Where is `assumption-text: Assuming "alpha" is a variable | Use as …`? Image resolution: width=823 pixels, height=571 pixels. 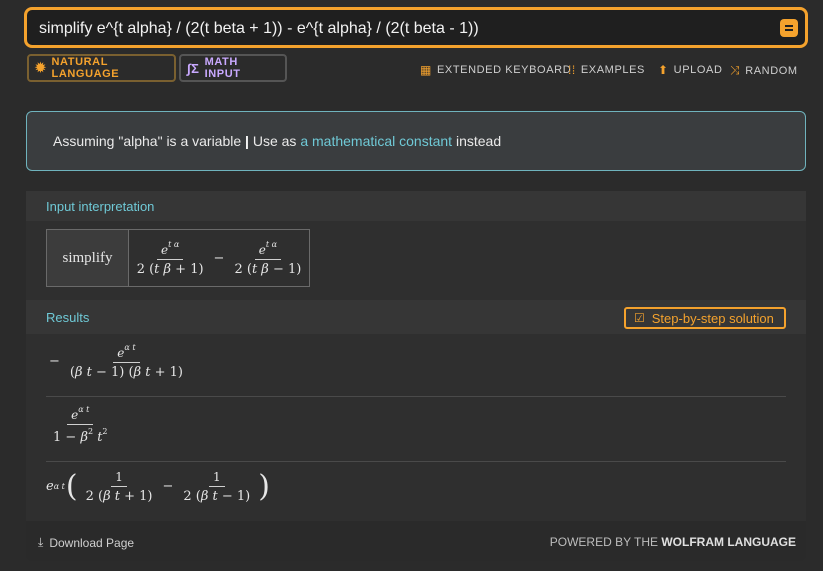 assumption-text: Assuming "alpha" is a variable | Use as … is located at coordinates (277, 141).